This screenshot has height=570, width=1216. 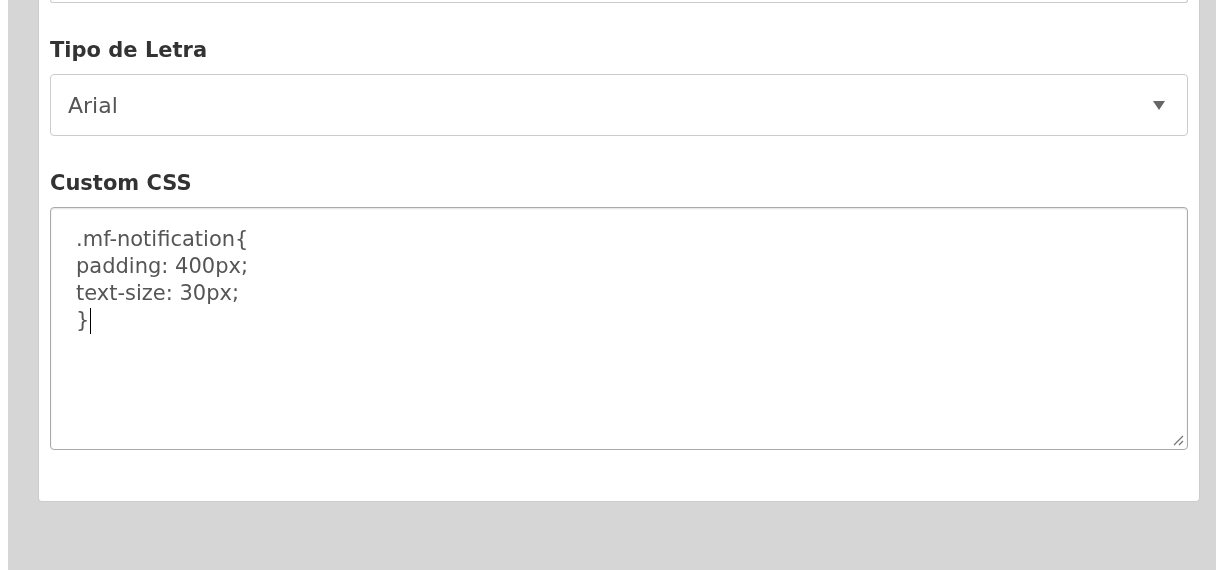 I want to click on code-line: .mf-notification{, so click(x=162, y=239).